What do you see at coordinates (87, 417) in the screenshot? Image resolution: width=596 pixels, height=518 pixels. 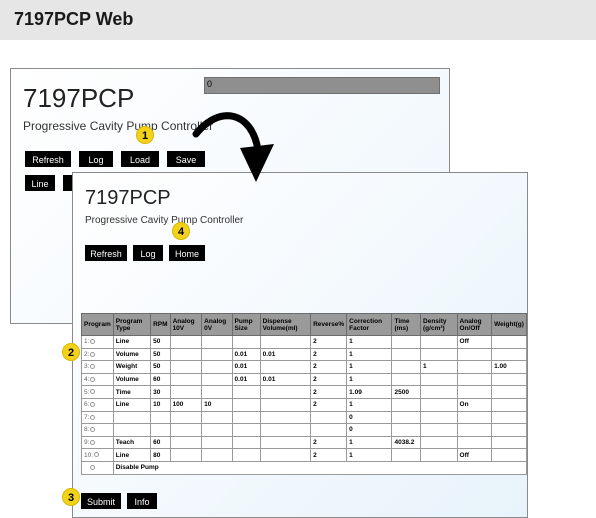 I see `program-number: 7:` at bounding box center [87, 417].